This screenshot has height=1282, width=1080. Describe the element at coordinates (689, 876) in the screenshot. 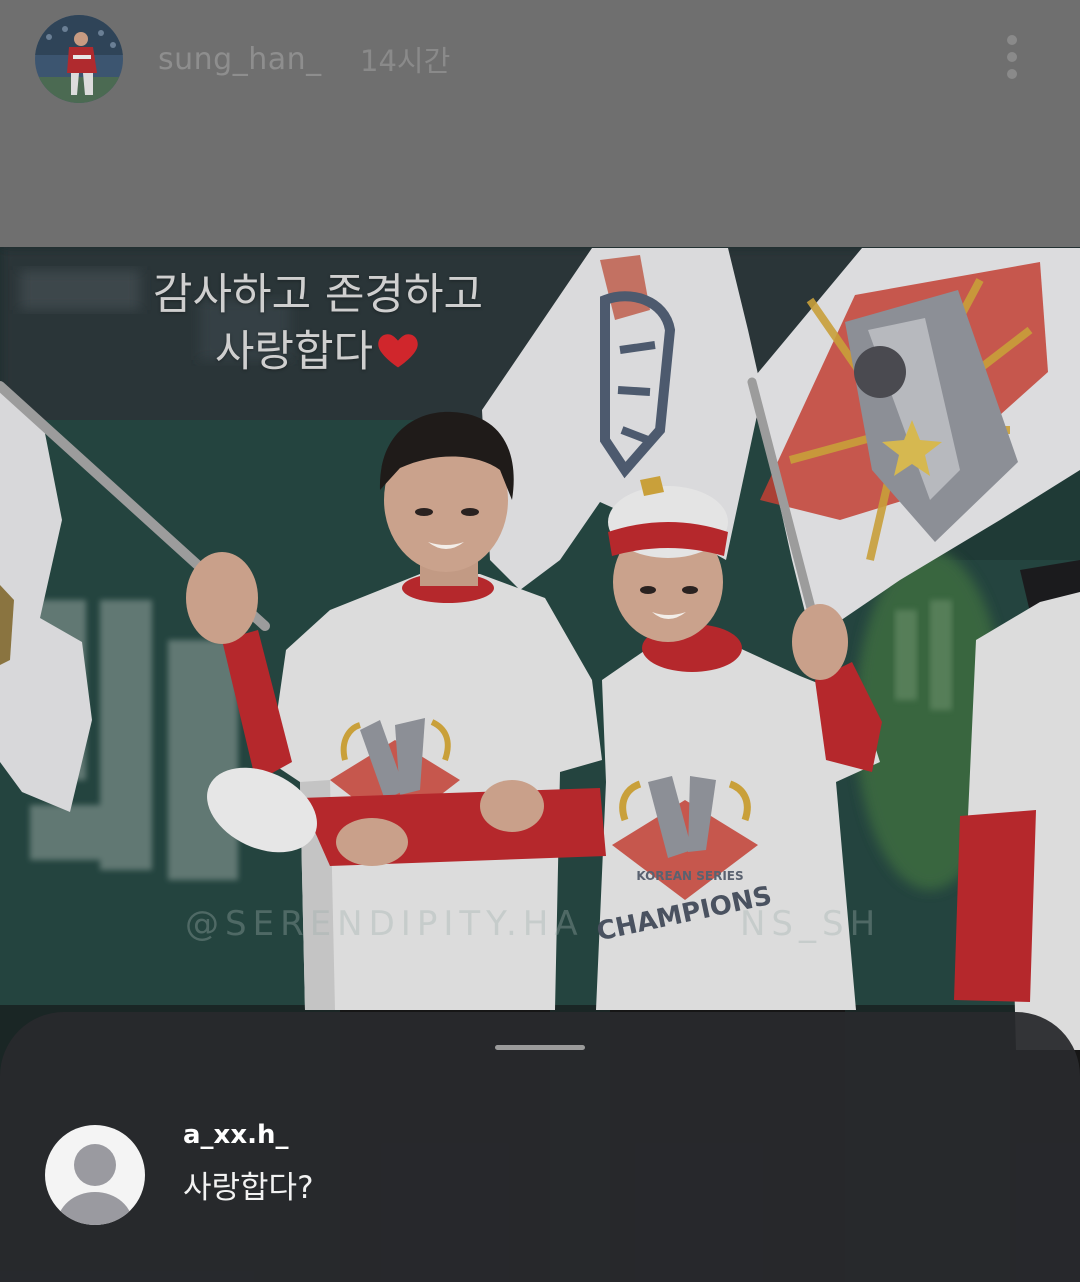

I see `shirt-logo-top-text: KOREAN SERIES` at that location.